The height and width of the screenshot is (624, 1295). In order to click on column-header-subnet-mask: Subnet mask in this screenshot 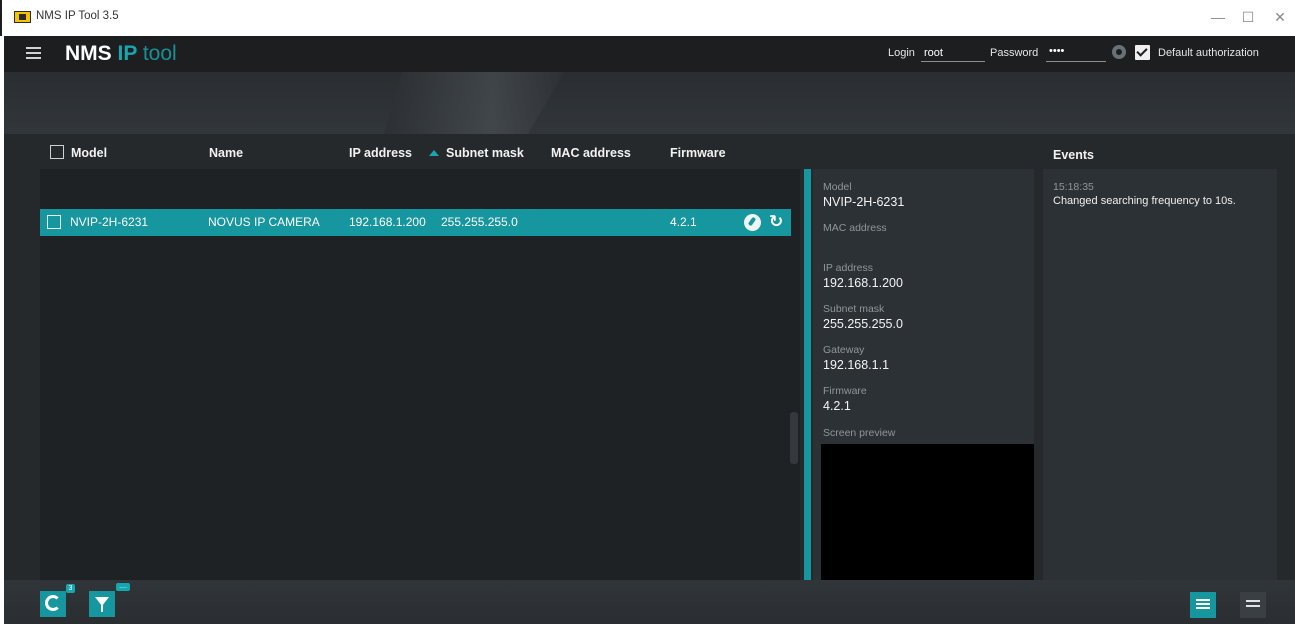, I will do `click(485, 153)`.